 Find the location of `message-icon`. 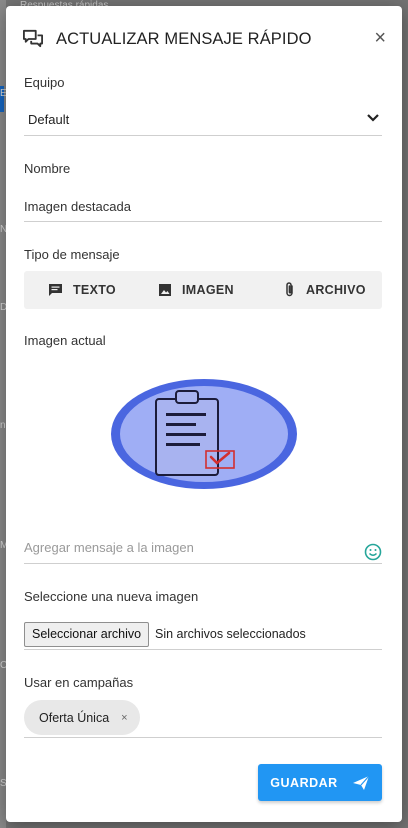

message-icon is located at coordinates (55, 290).